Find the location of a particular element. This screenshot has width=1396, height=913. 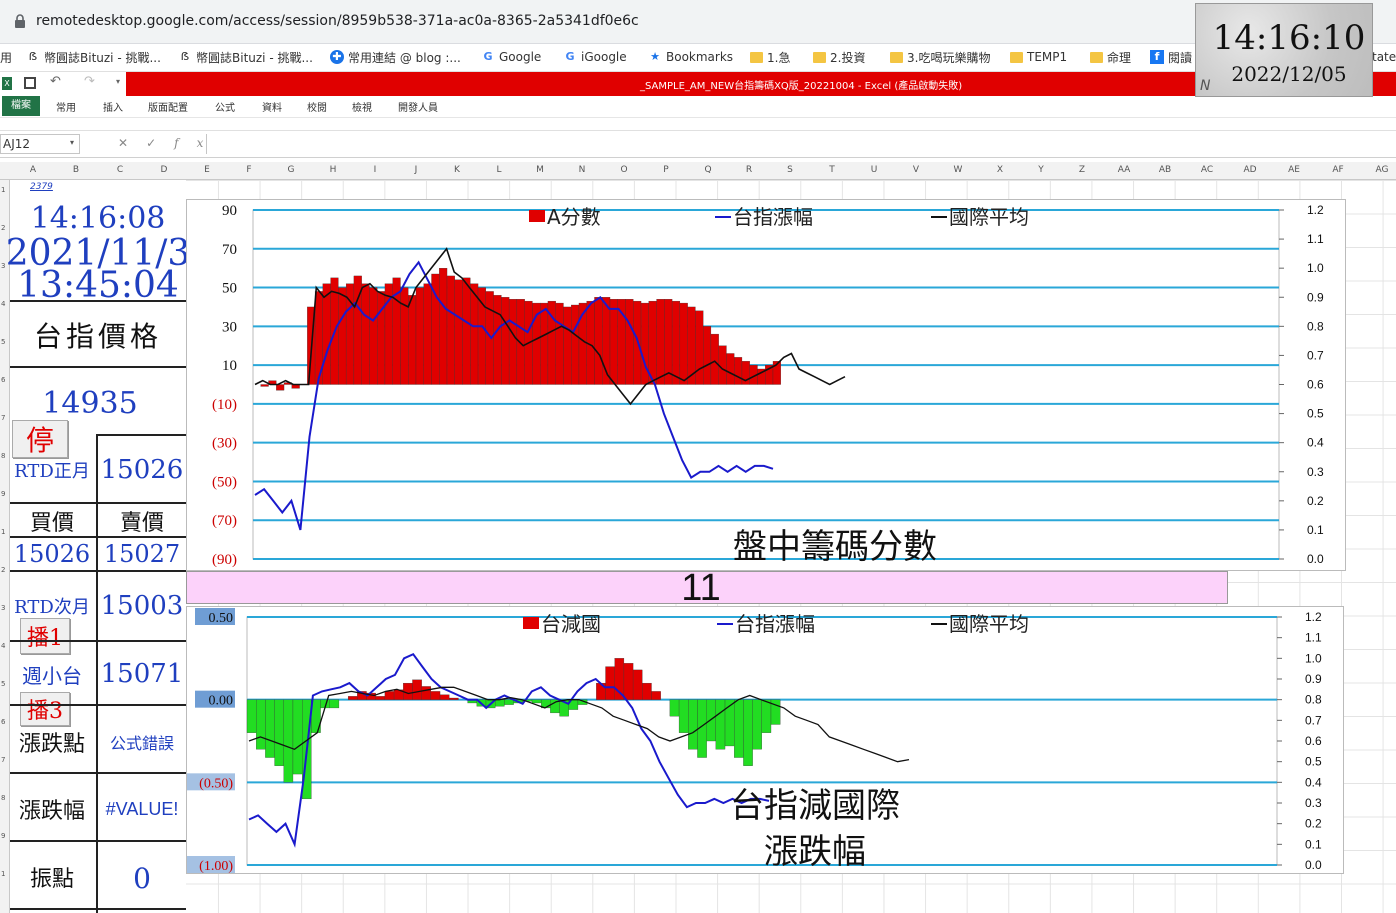

bookmark-item: 命理 is located at coordinates (1110, 57).